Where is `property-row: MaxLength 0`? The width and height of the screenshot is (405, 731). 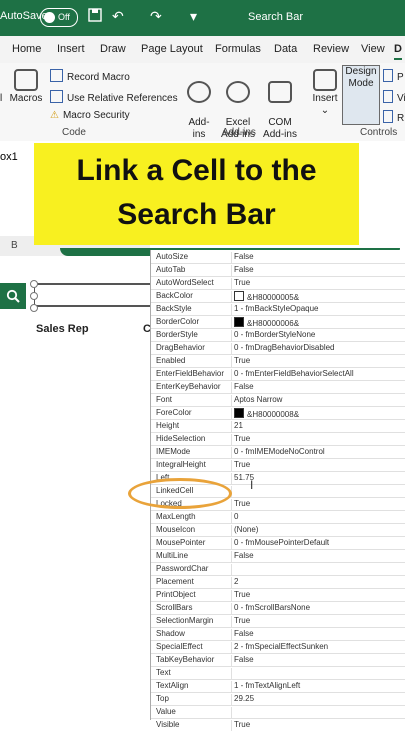 property-row: MaxLength 0 is located at coordinates (278, 517).